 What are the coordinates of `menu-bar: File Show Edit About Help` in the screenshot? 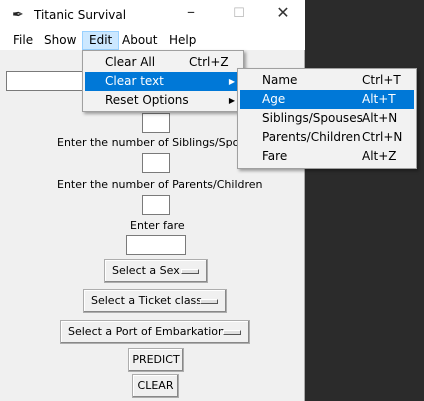 It's located at (152, 40).